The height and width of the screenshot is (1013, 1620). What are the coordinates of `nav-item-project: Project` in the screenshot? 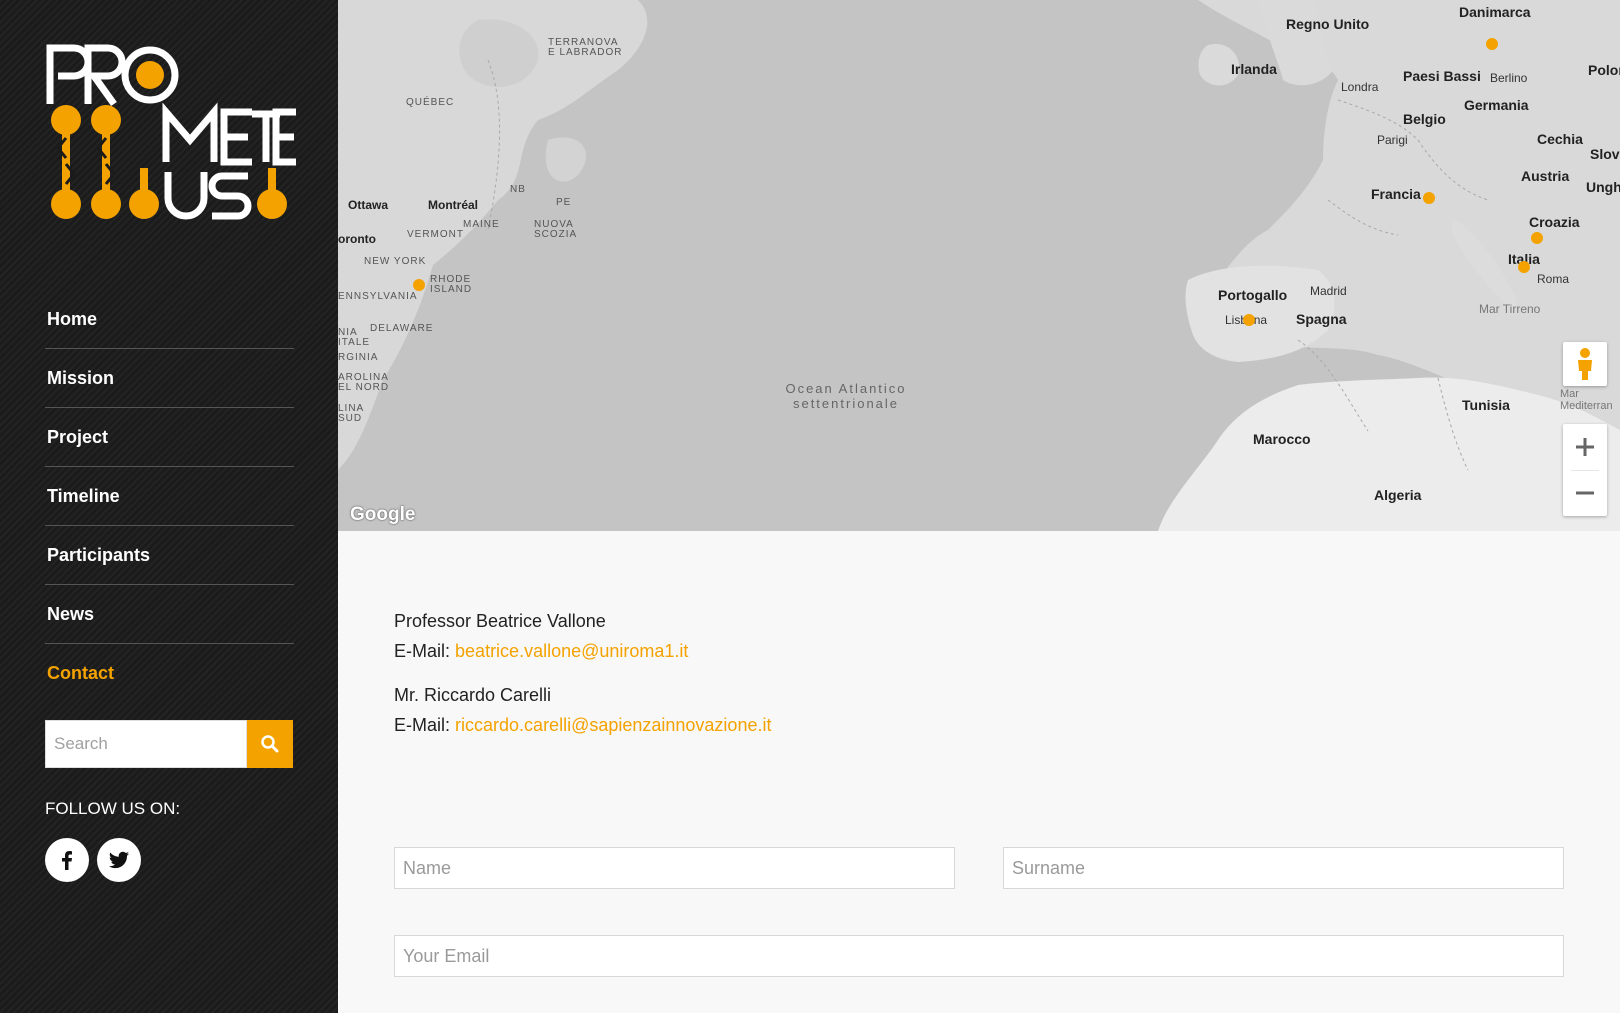 It's located at (169, 437).